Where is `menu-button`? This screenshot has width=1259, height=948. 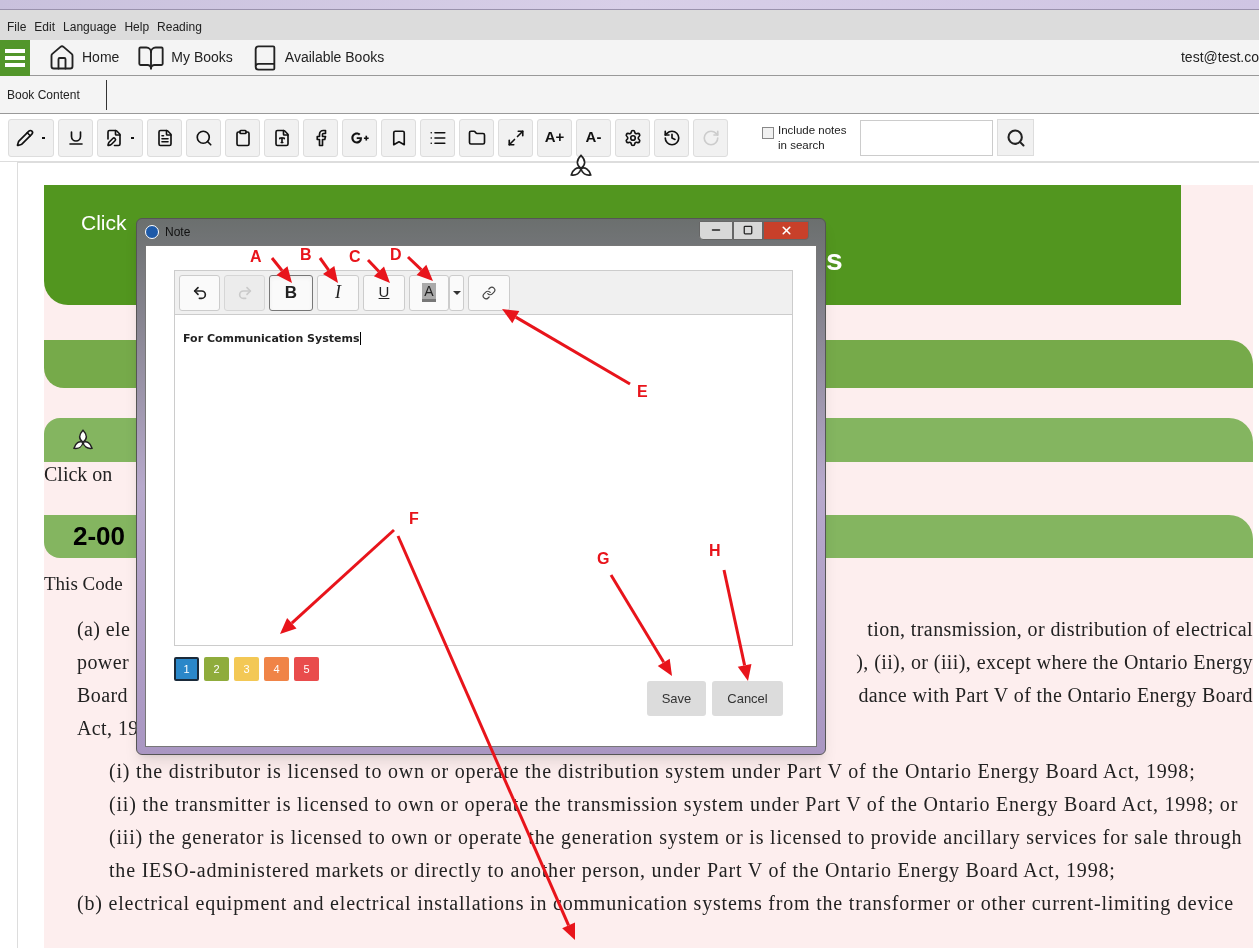 menu-button is located at coordinates (15, 57).